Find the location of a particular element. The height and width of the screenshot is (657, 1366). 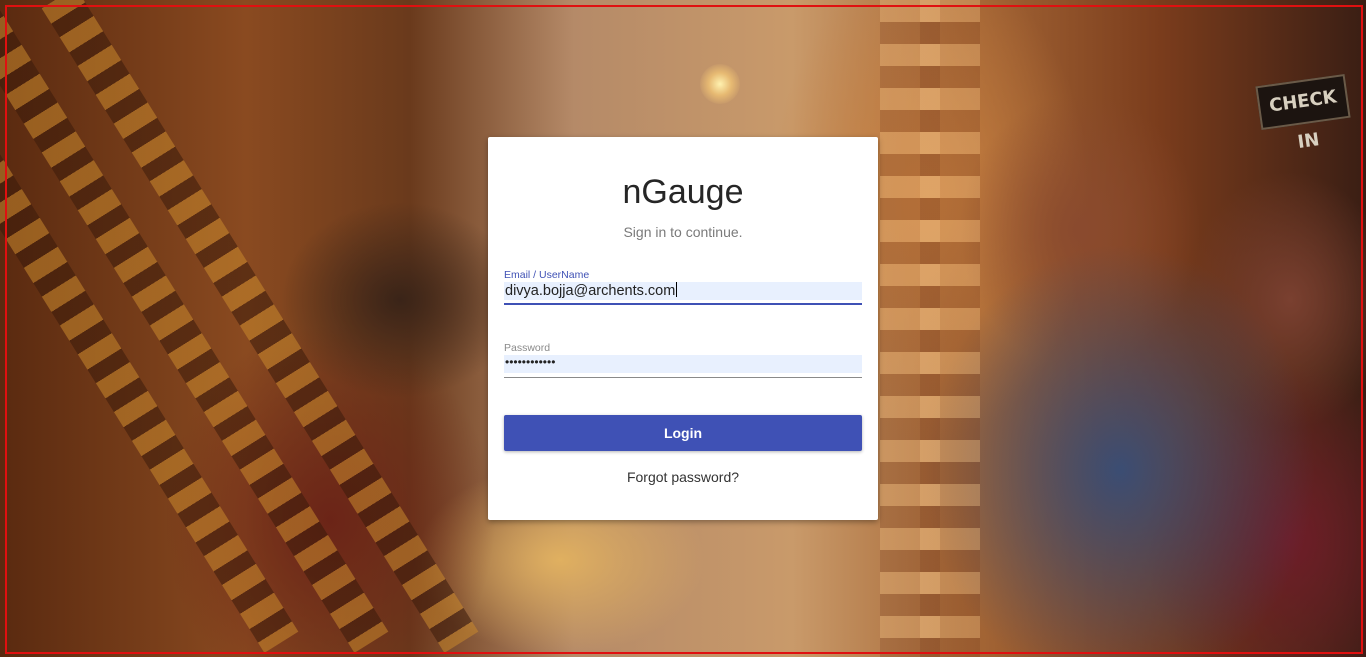

password-label: Password is located at coordinates (527, 348).